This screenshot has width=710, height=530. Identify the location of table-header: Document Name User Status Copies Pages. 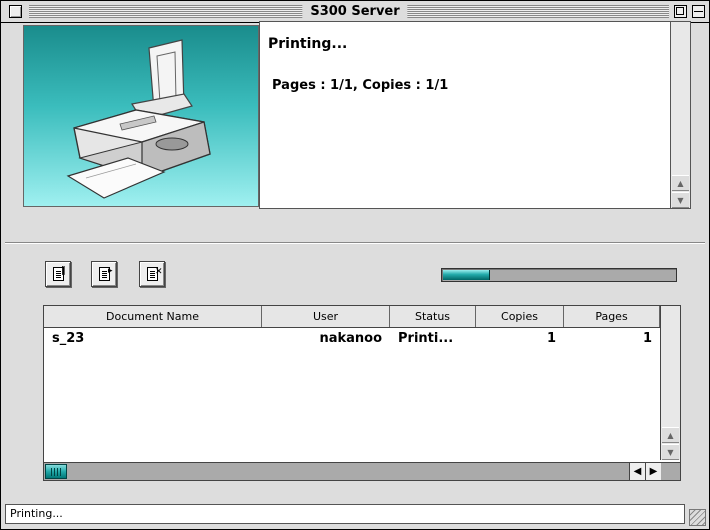
(352, 317).